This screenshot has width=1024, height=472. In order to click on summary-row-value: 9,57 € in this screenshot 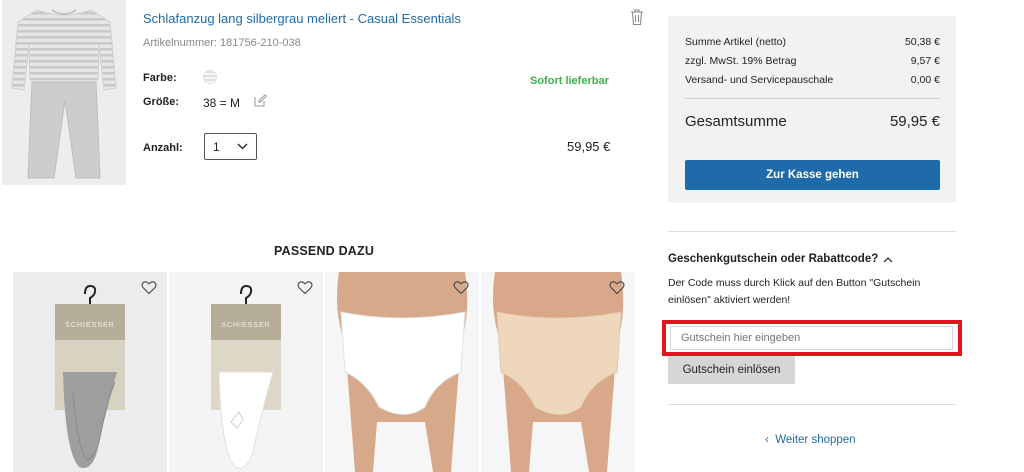, I will do `click(925, 61)`.